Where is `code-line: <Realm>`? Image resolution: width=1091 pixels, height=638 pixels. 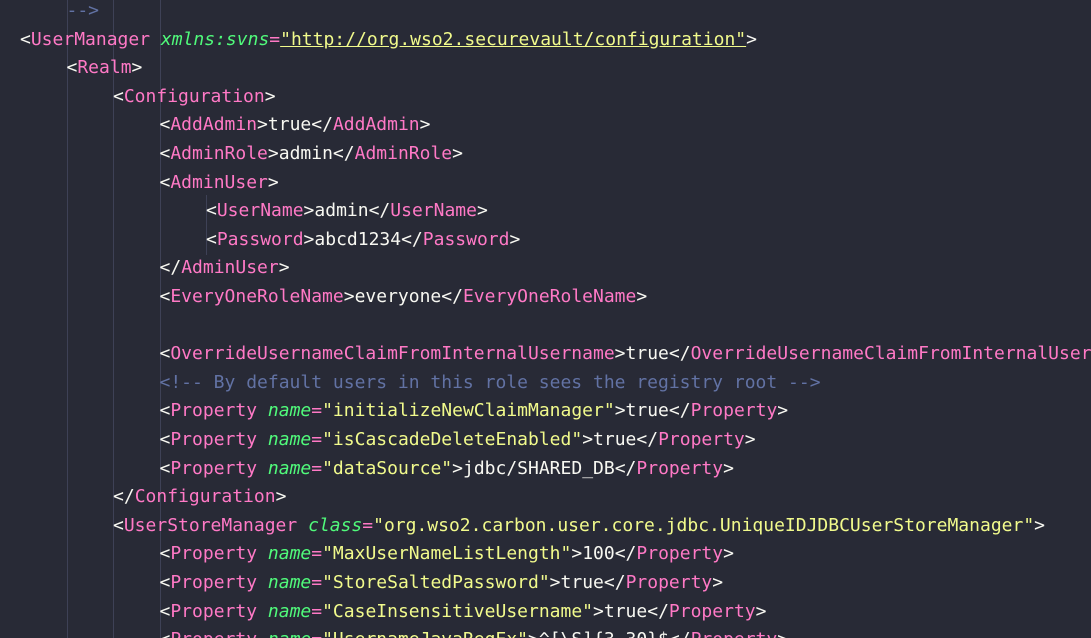
code-line: <Realm> is located at coordinates (105, 68).